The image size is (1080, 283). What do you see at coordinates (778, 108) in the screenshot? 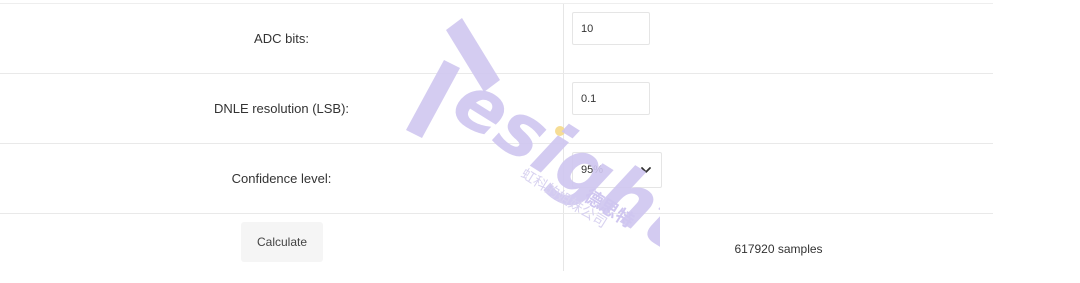
I see `dnle-resolution-cell` at bounding box center [778, 108].